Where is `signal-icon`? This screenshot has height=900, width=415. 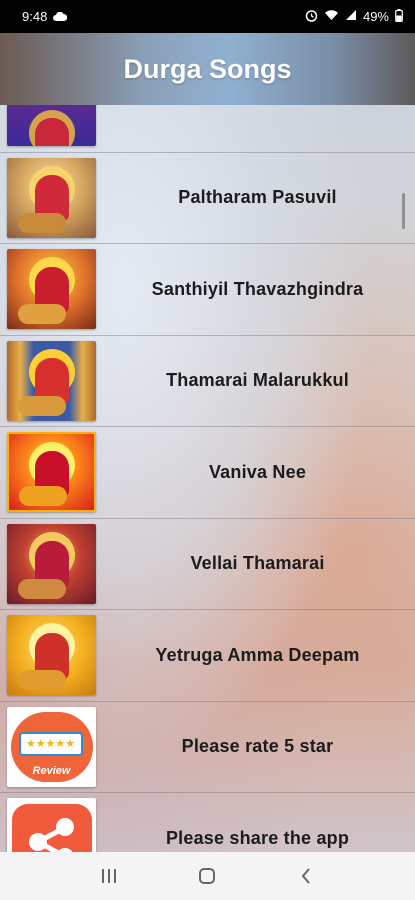
signal-icon is located at coordinates (351, 16).